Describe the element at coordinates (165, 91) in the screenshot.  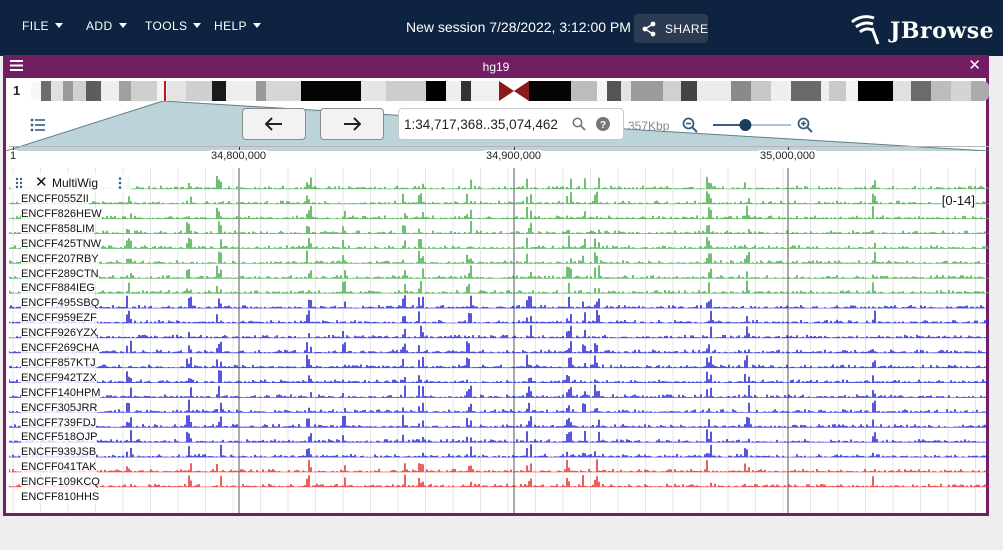
I see `current-region-marker` at that location.